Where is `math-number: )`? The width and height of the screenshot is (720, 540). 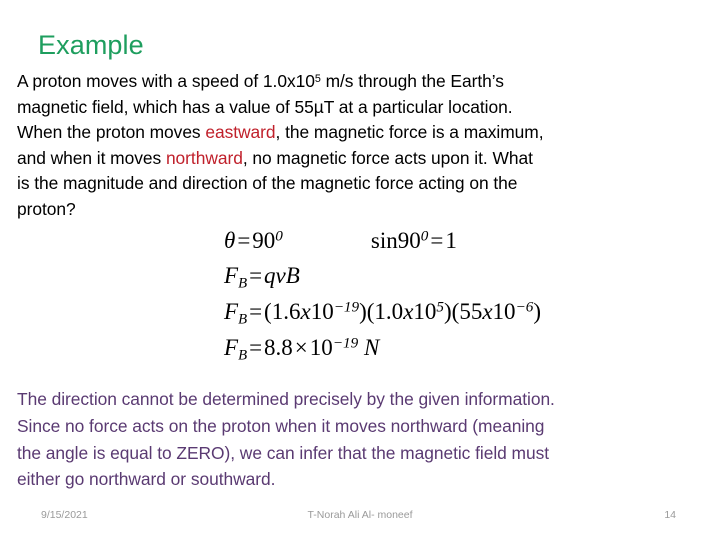 math-number: ) is located at coordinates (537, 311).